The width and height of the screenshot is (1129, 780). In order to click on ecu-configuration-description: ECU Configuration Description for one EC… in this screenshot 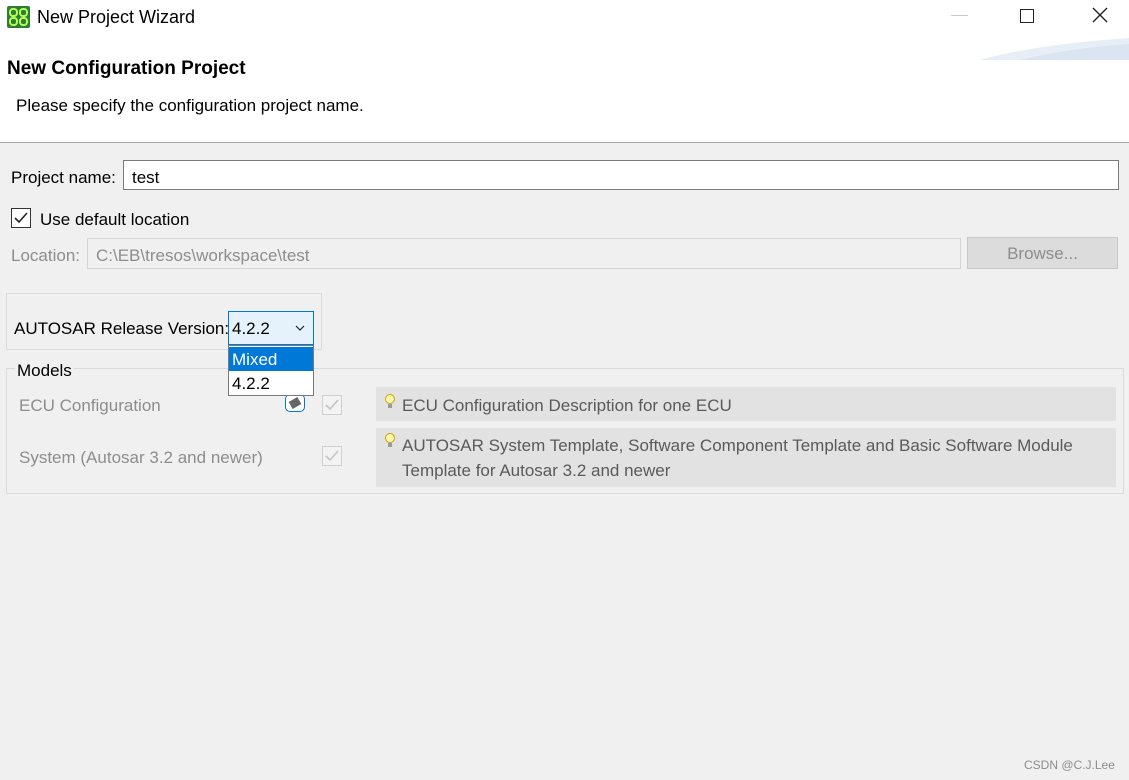, I will do `click(567, 405)`.